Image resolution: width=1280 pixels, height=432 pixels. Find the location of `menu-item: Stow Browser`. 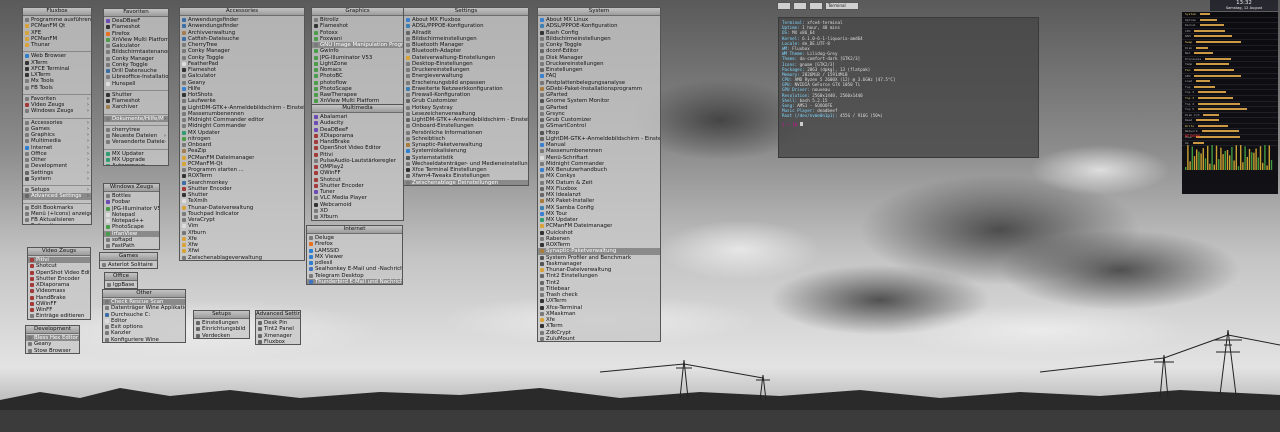

menu-item: Stow Browser is located at coordinates (52, 350).